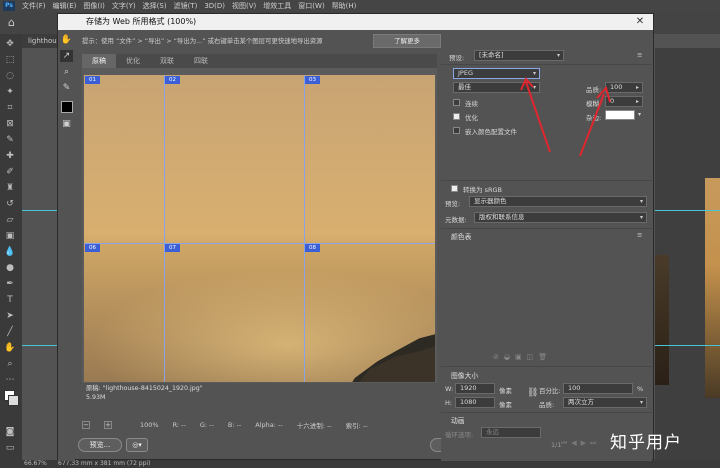 This screenshot has width=720, height=468. I want to click on optimized-checkbox, so click(456, 116).